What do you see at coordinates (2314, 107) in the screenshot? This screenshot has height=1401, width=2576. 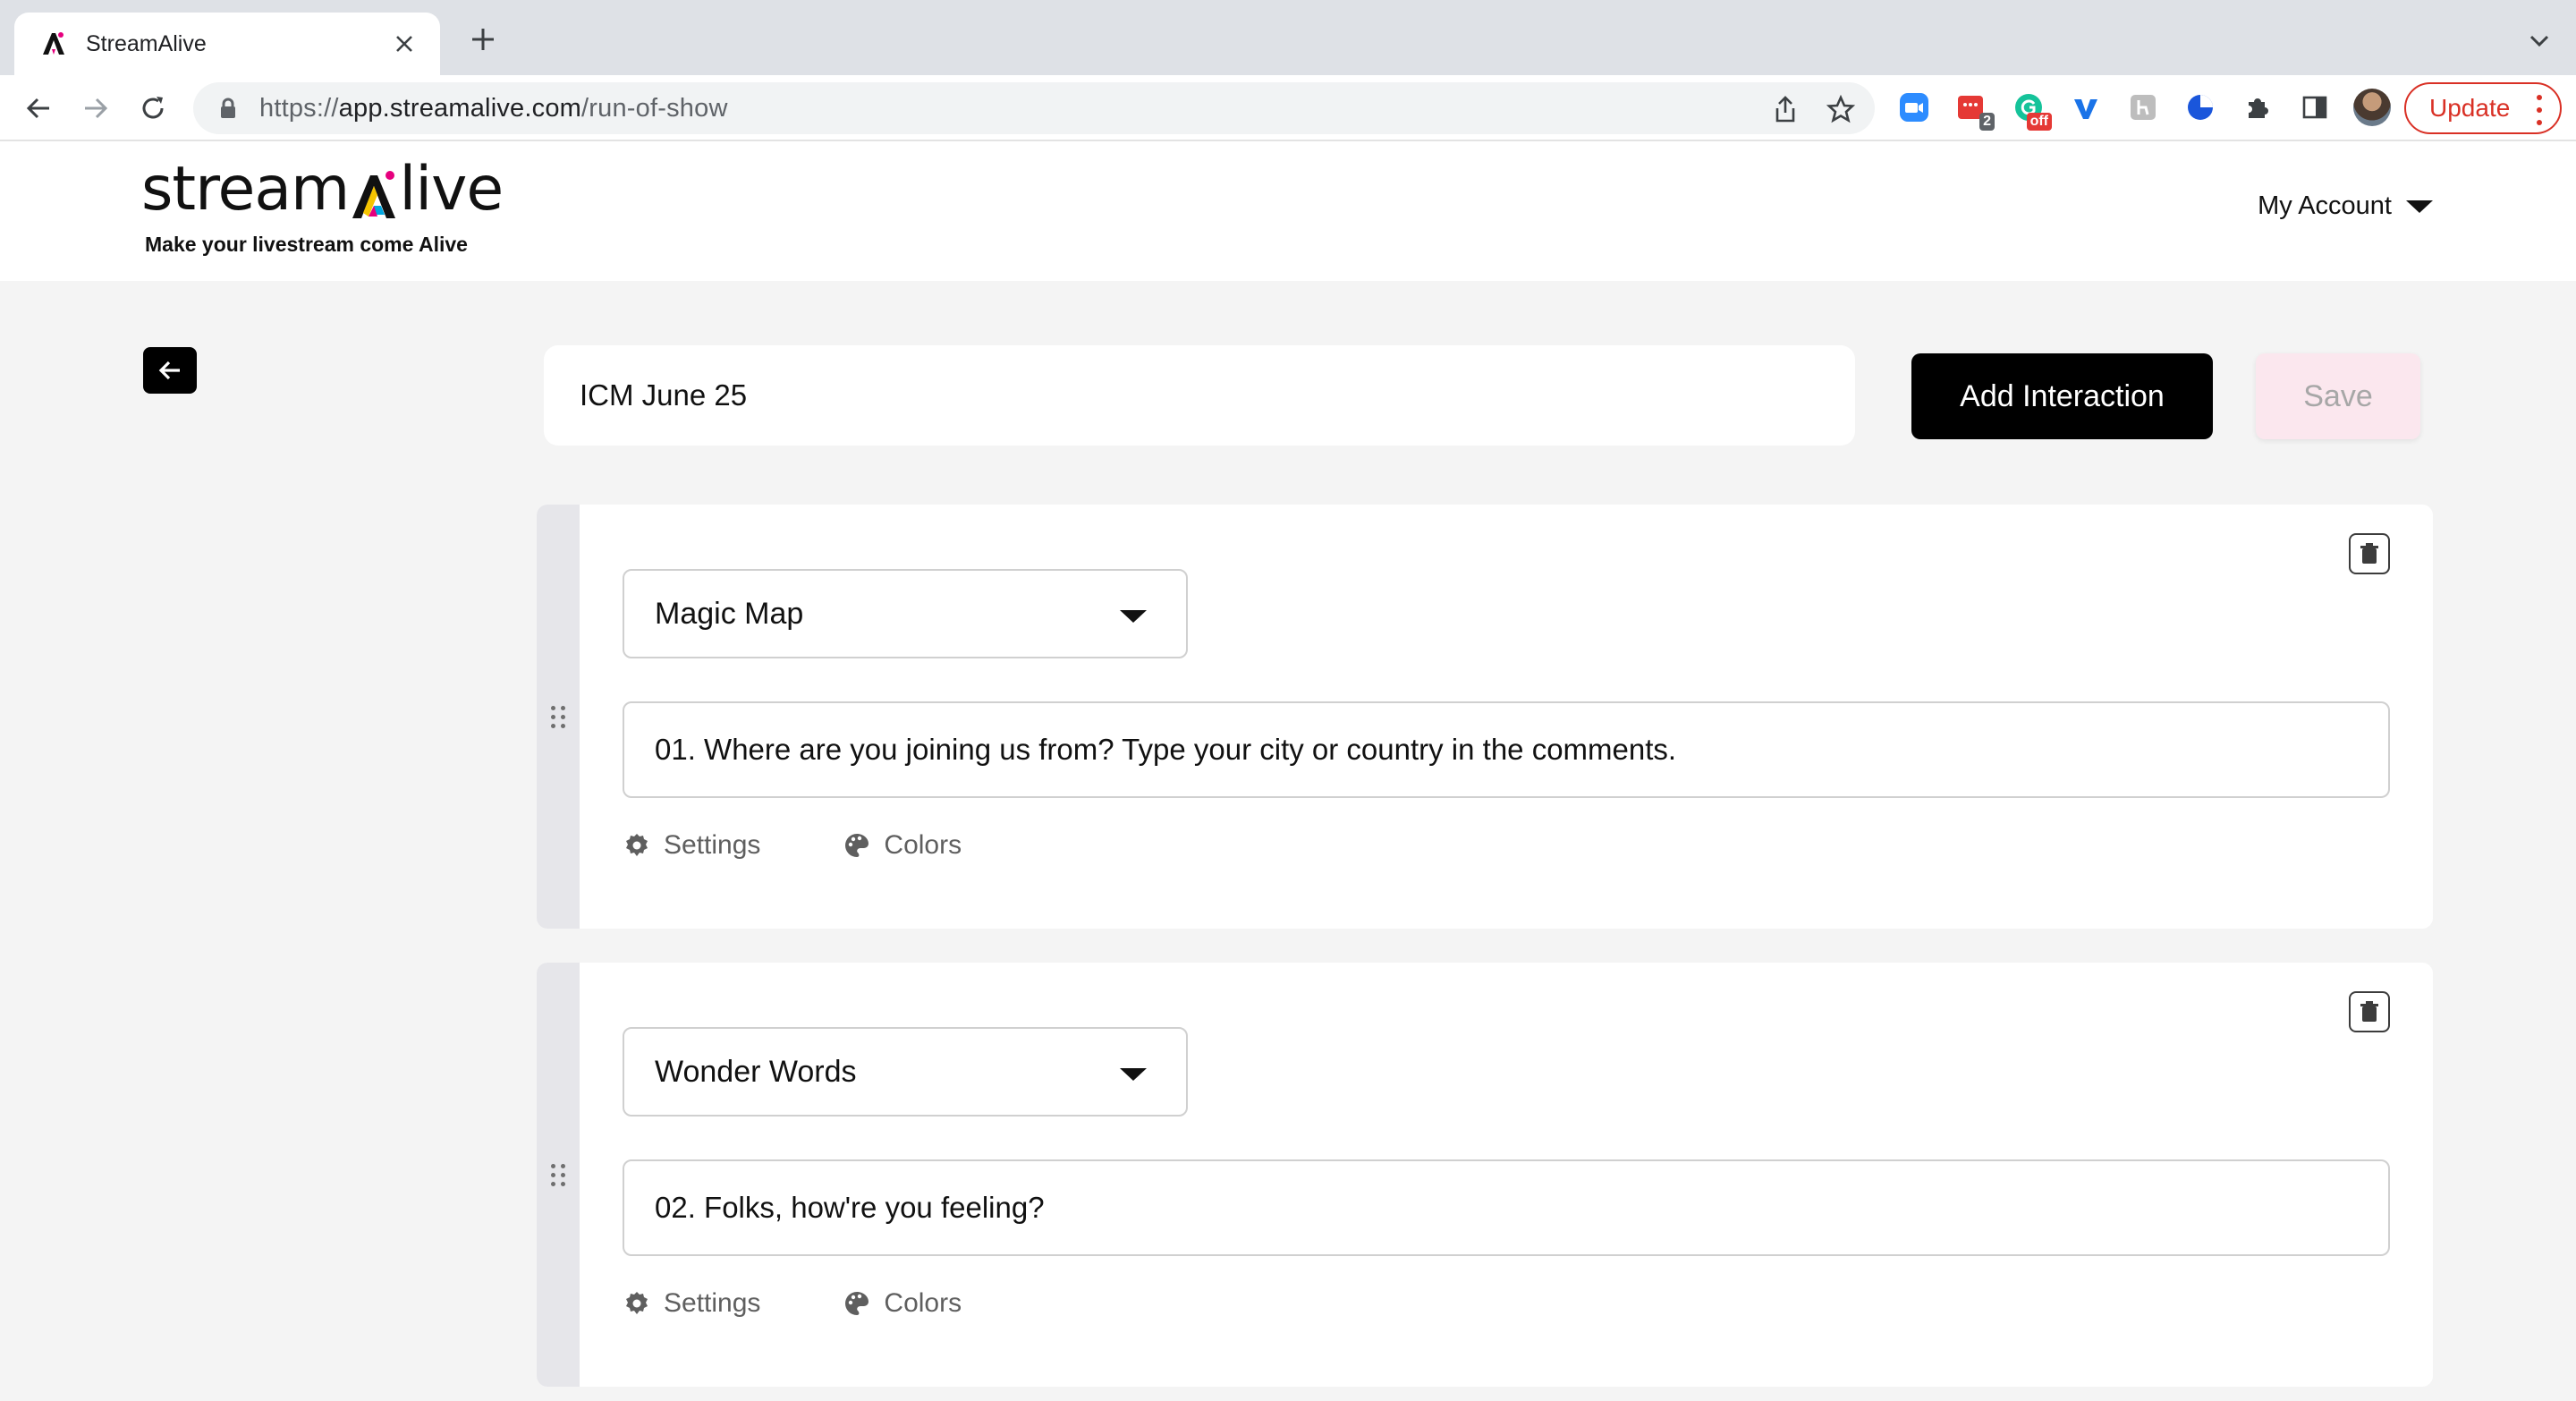 I see `side-panel-icon` at bounding box center [2314, 107].